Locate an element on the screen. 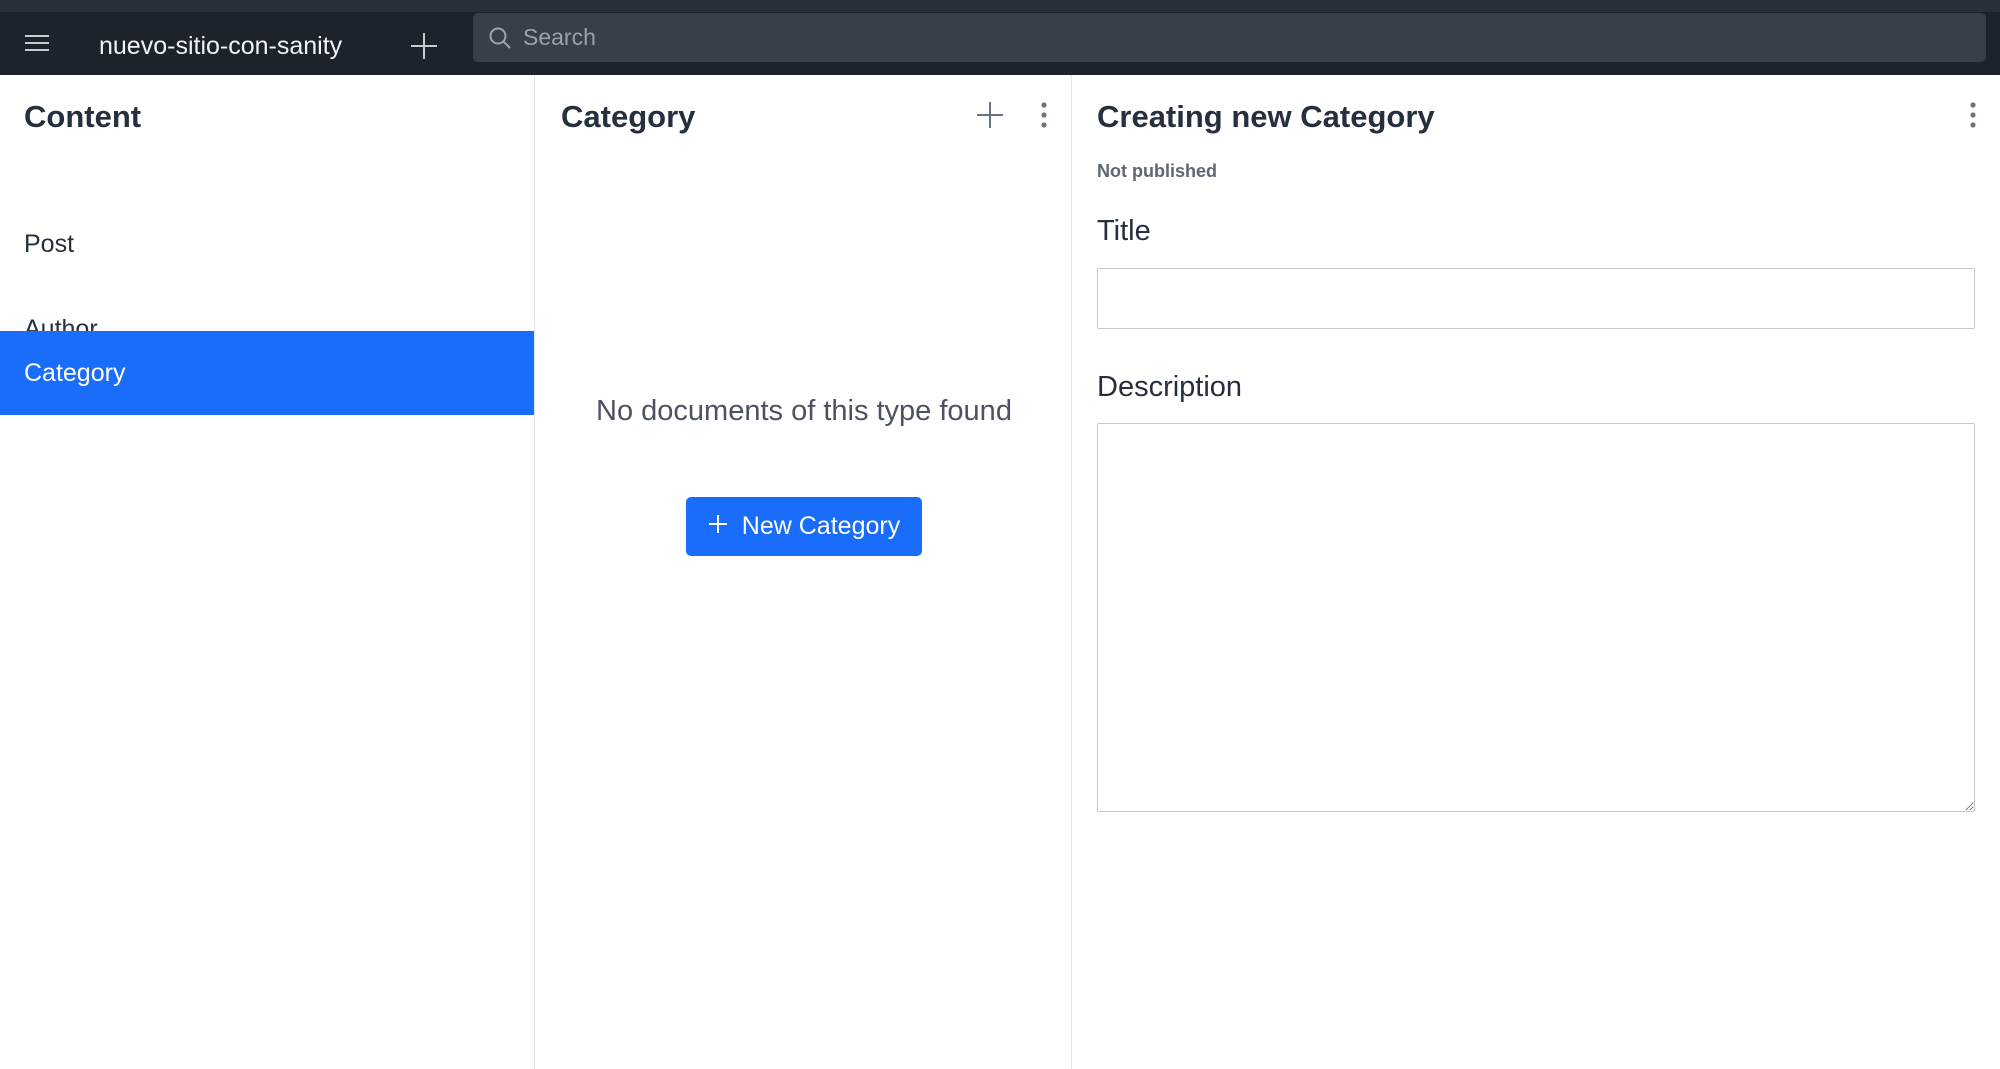  create-new-document-button is located at coordinates (424, 48).